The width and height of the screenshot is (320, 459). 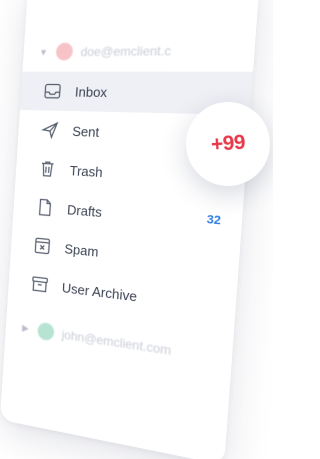 I want to click on folder-label: Spam, so click(x=82, y=250).